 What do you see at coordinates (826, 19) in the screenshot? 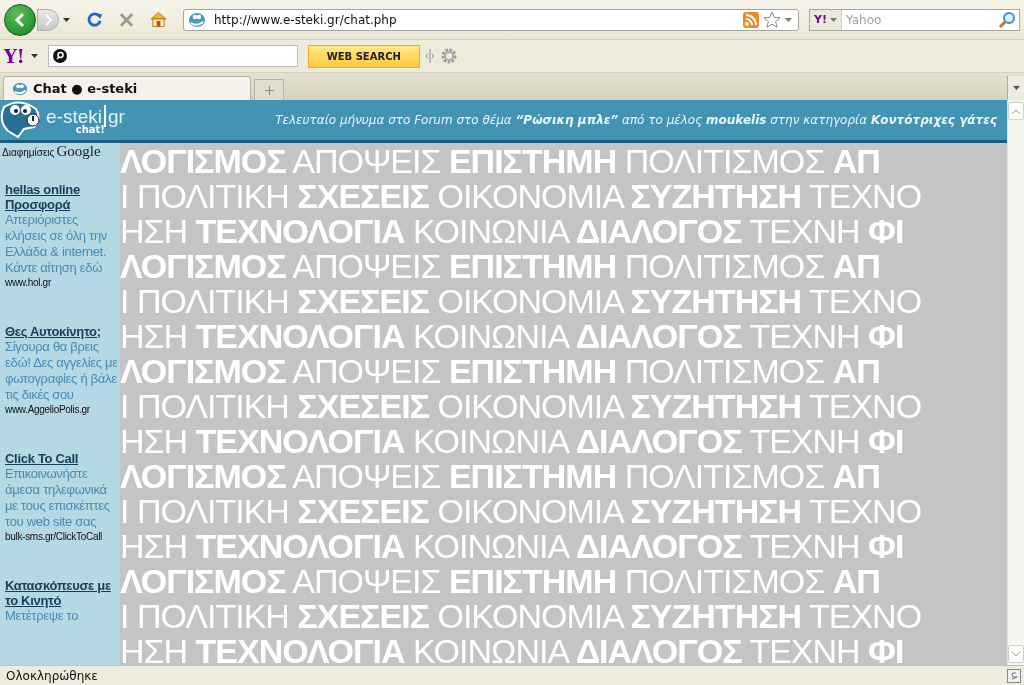
I see `search-engine-selector: Y!` at bounding box center [826, 19].